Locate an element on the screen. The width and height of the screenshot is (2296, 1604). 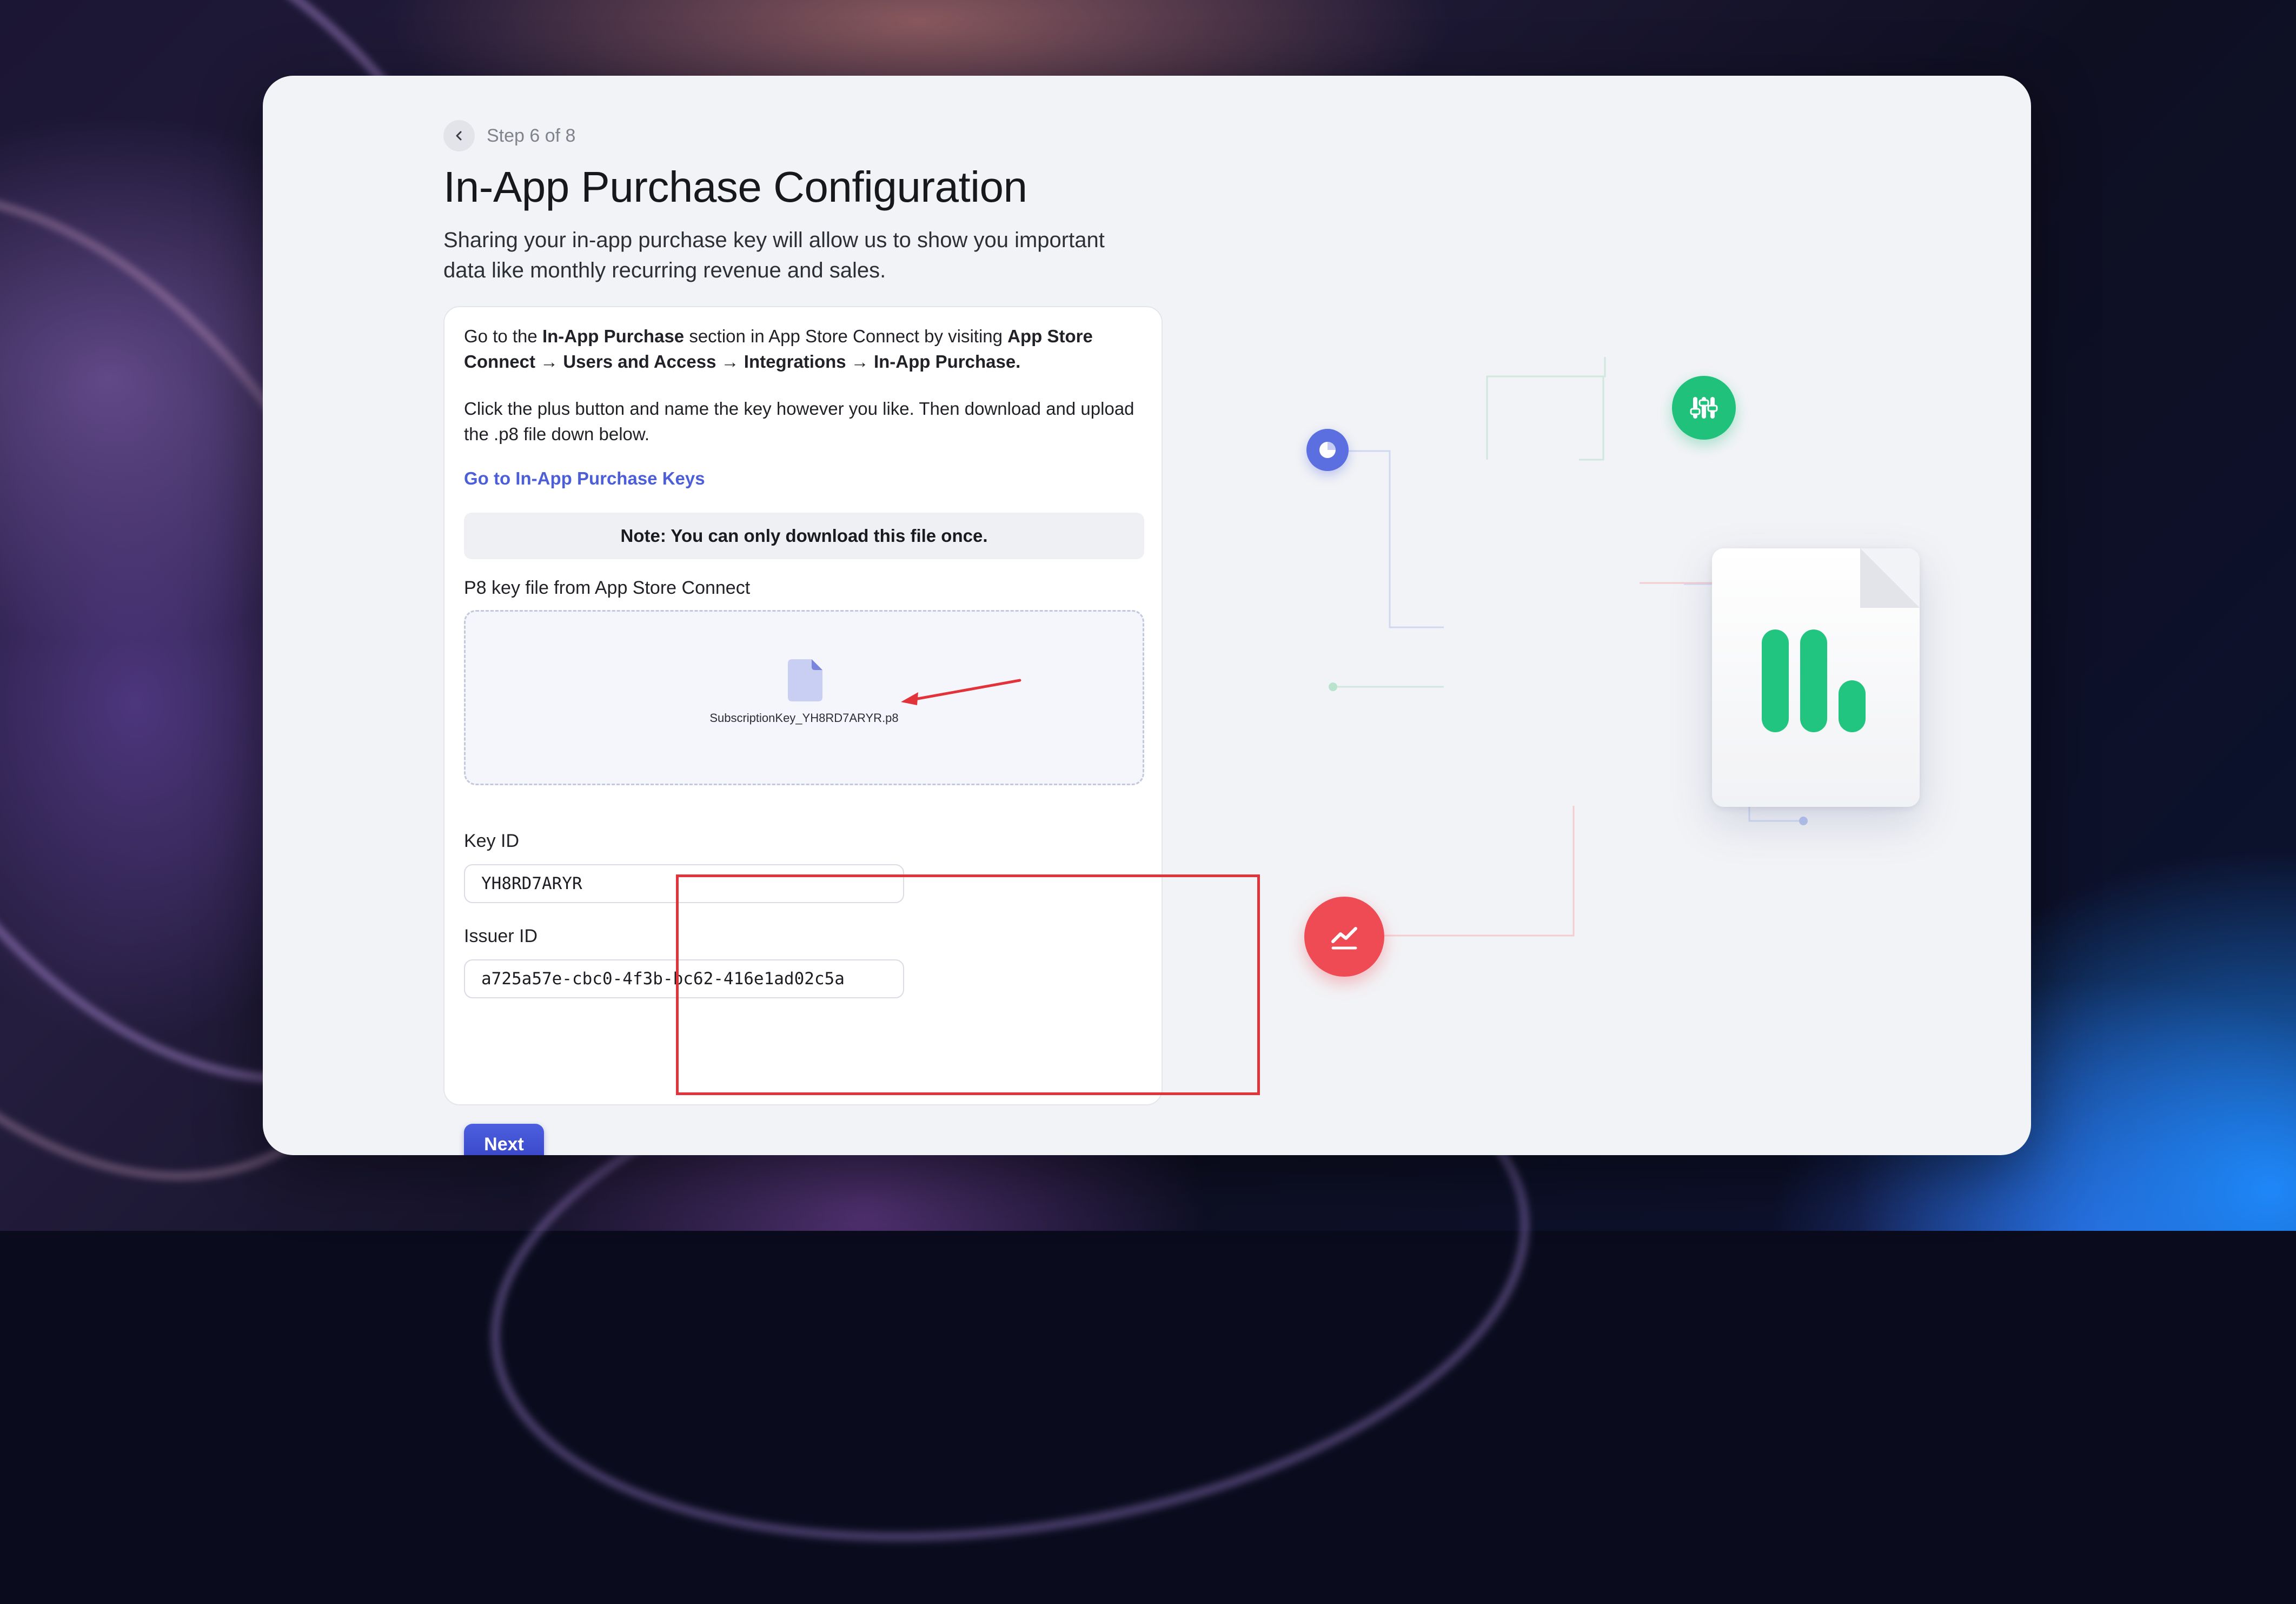
filters-icon-badge is located at coordinates (1704, 408).